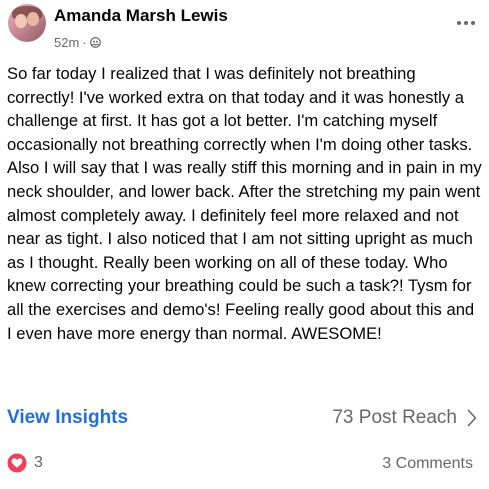 This screenshot has width=489, height=489. What do you see at coordinates (66, 42) in the screenshot?
I see `timestamp: 52m` at bounding box center [66, 42].